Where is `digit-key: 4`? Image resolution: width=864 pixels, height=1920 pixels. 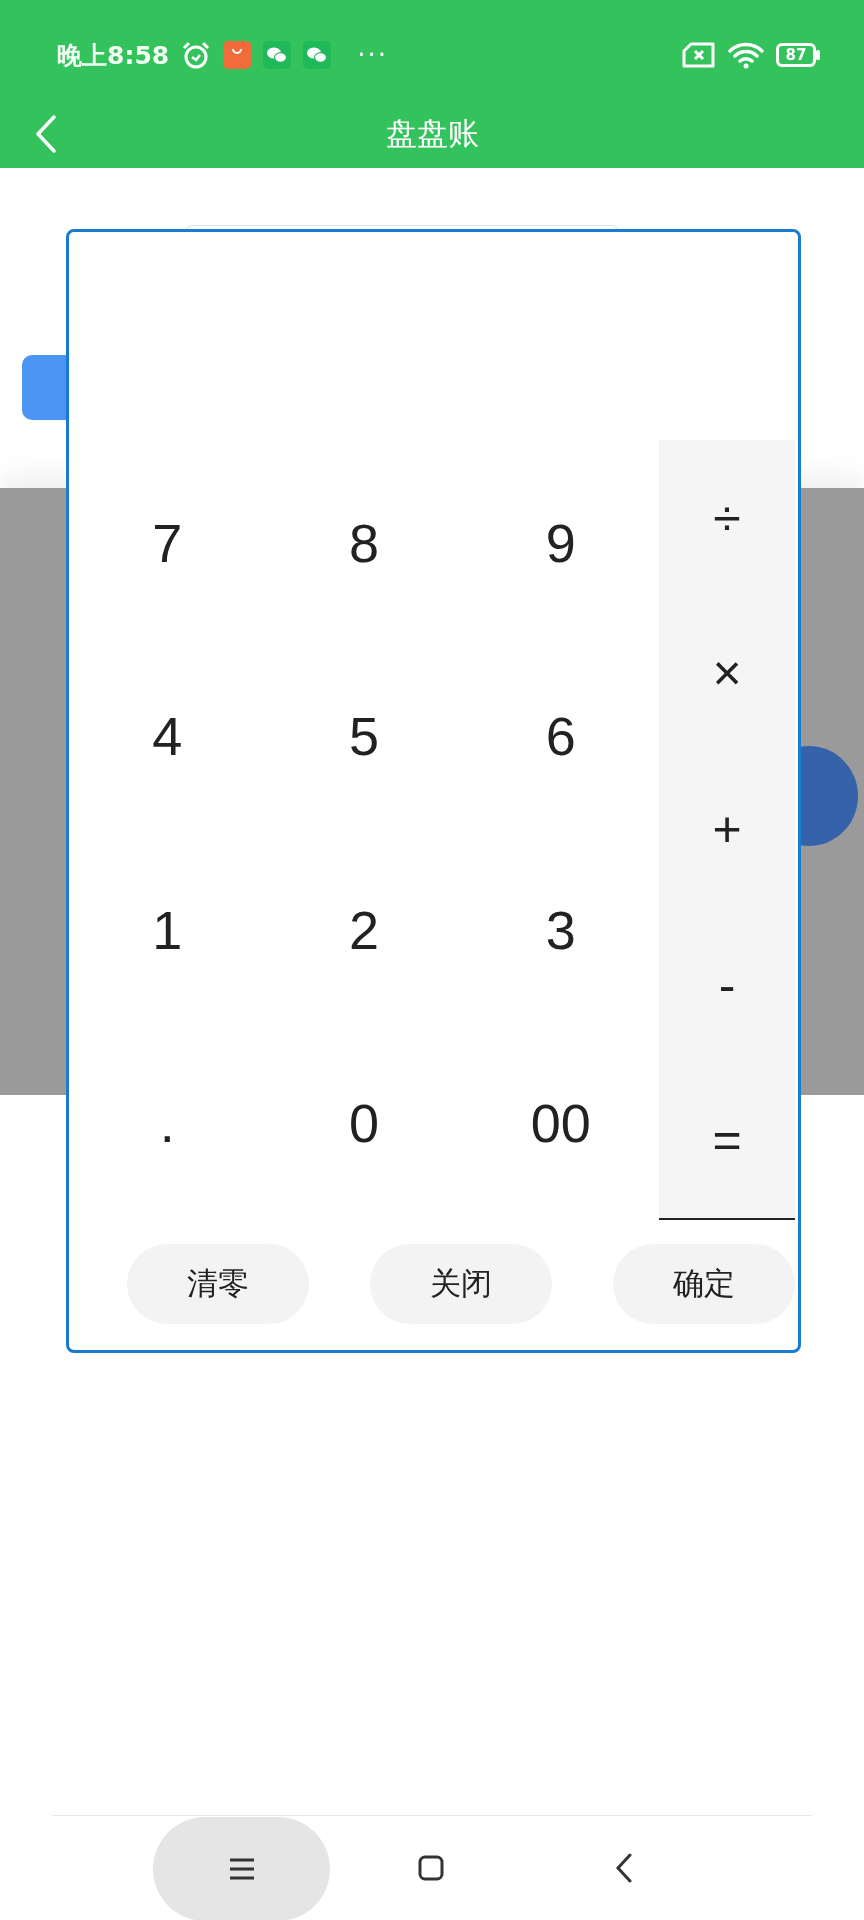
digit-key: 4 is located at coordinates (167, 736).